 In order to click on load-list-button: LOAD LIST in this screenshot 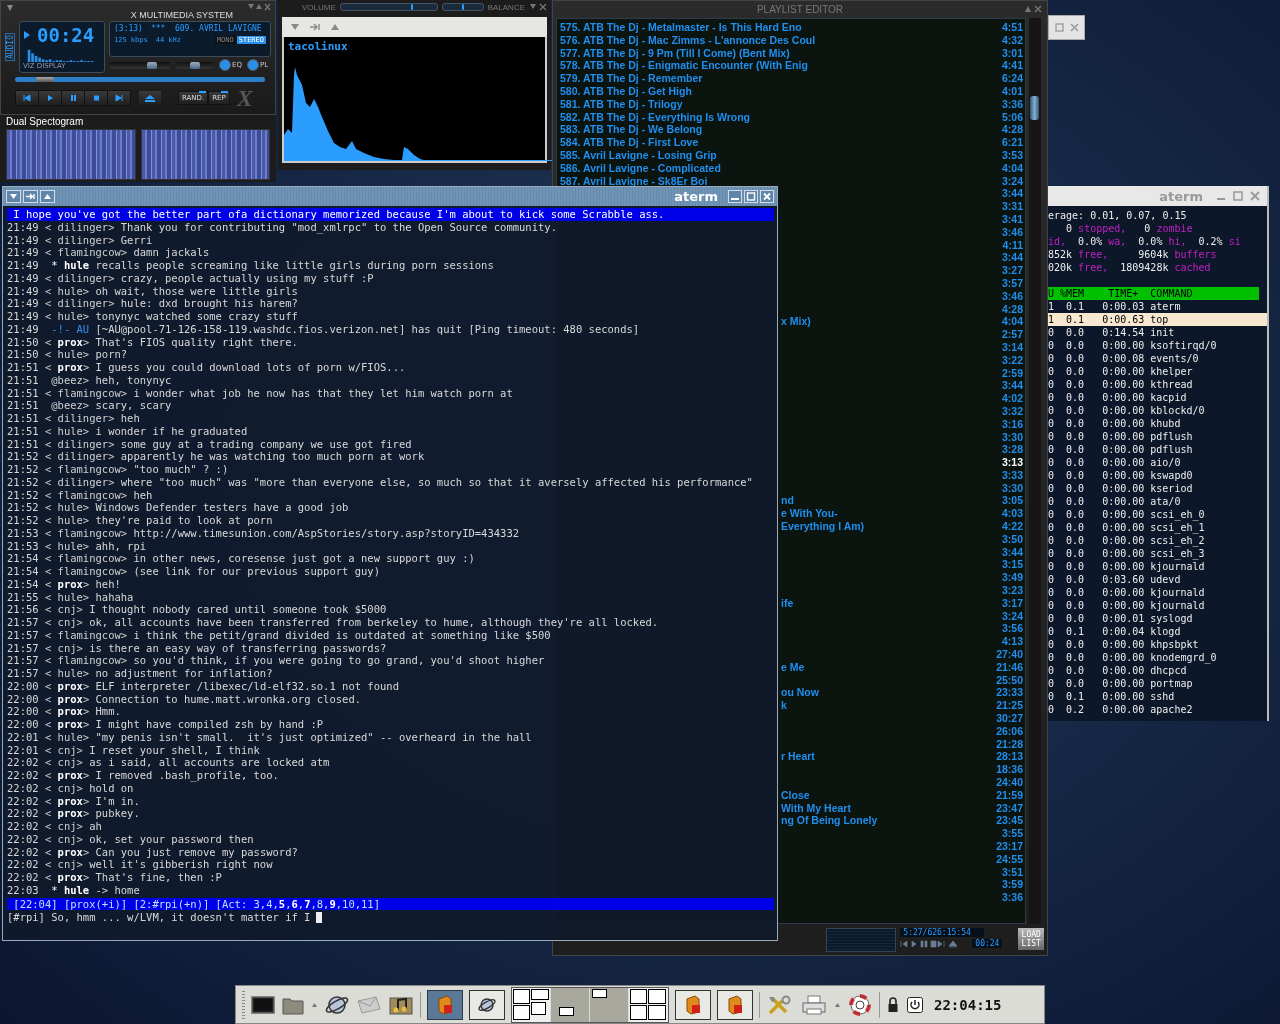, I will do `click(1031, 939)`.